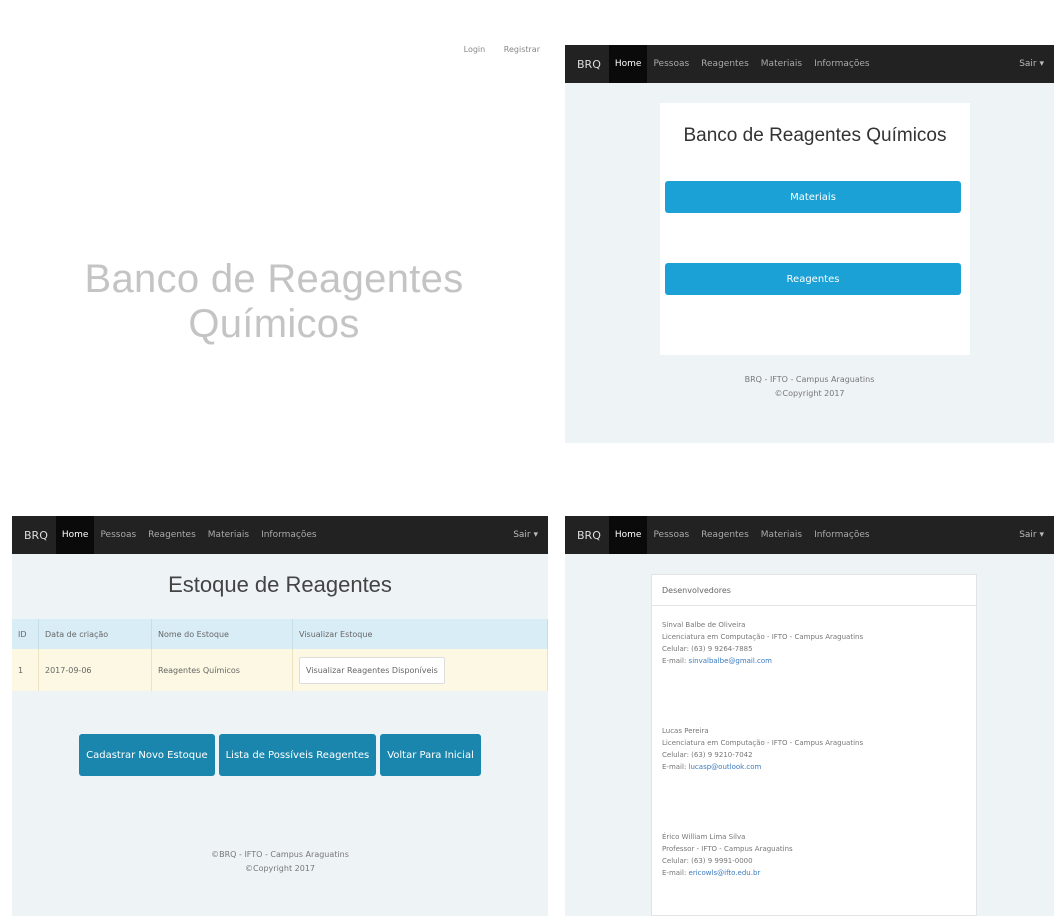 The width and height of the screenshot is (1054, 916). What do you see at coordinates (815, 135) in the screenshot?
I see `home-title: Banco de Reagentes Químicos` at bounding box center [815, 135].